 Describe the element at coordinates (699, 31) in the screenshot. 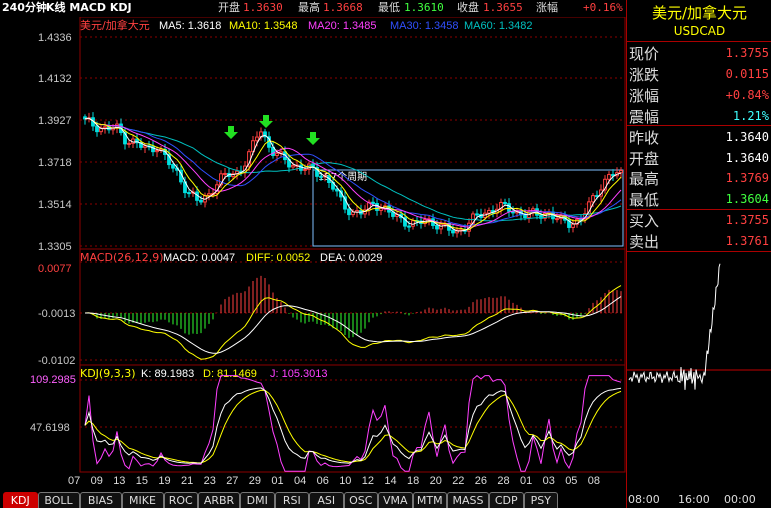

I see `quote-code: USDCAD` at that location.